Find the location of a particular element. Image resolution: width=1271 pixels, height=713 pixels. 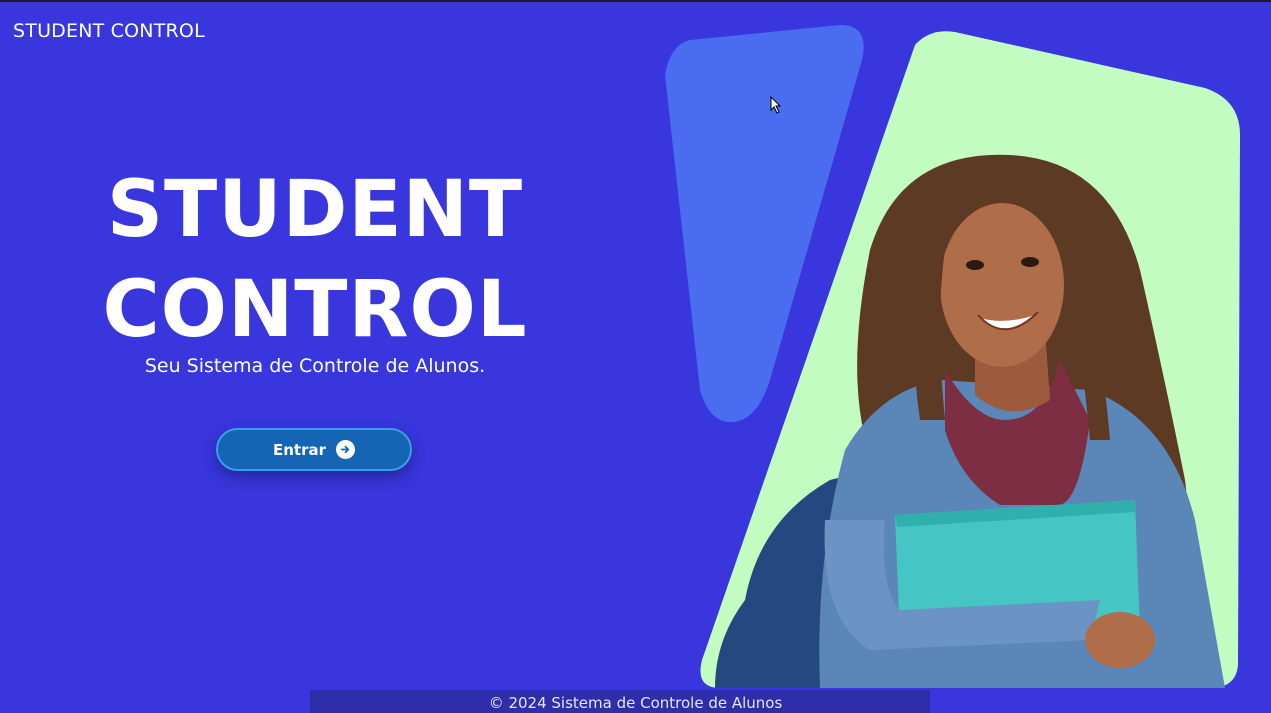

footer-copyright: © 2024 Sistema de Controle de Alunos is located at coordinates (635, 703).